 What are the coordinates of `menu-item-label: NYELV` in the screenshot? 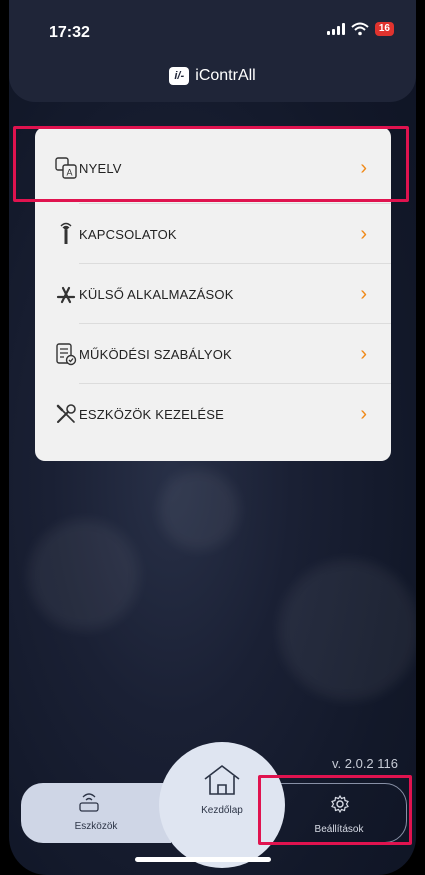 It's located at (100, 168).